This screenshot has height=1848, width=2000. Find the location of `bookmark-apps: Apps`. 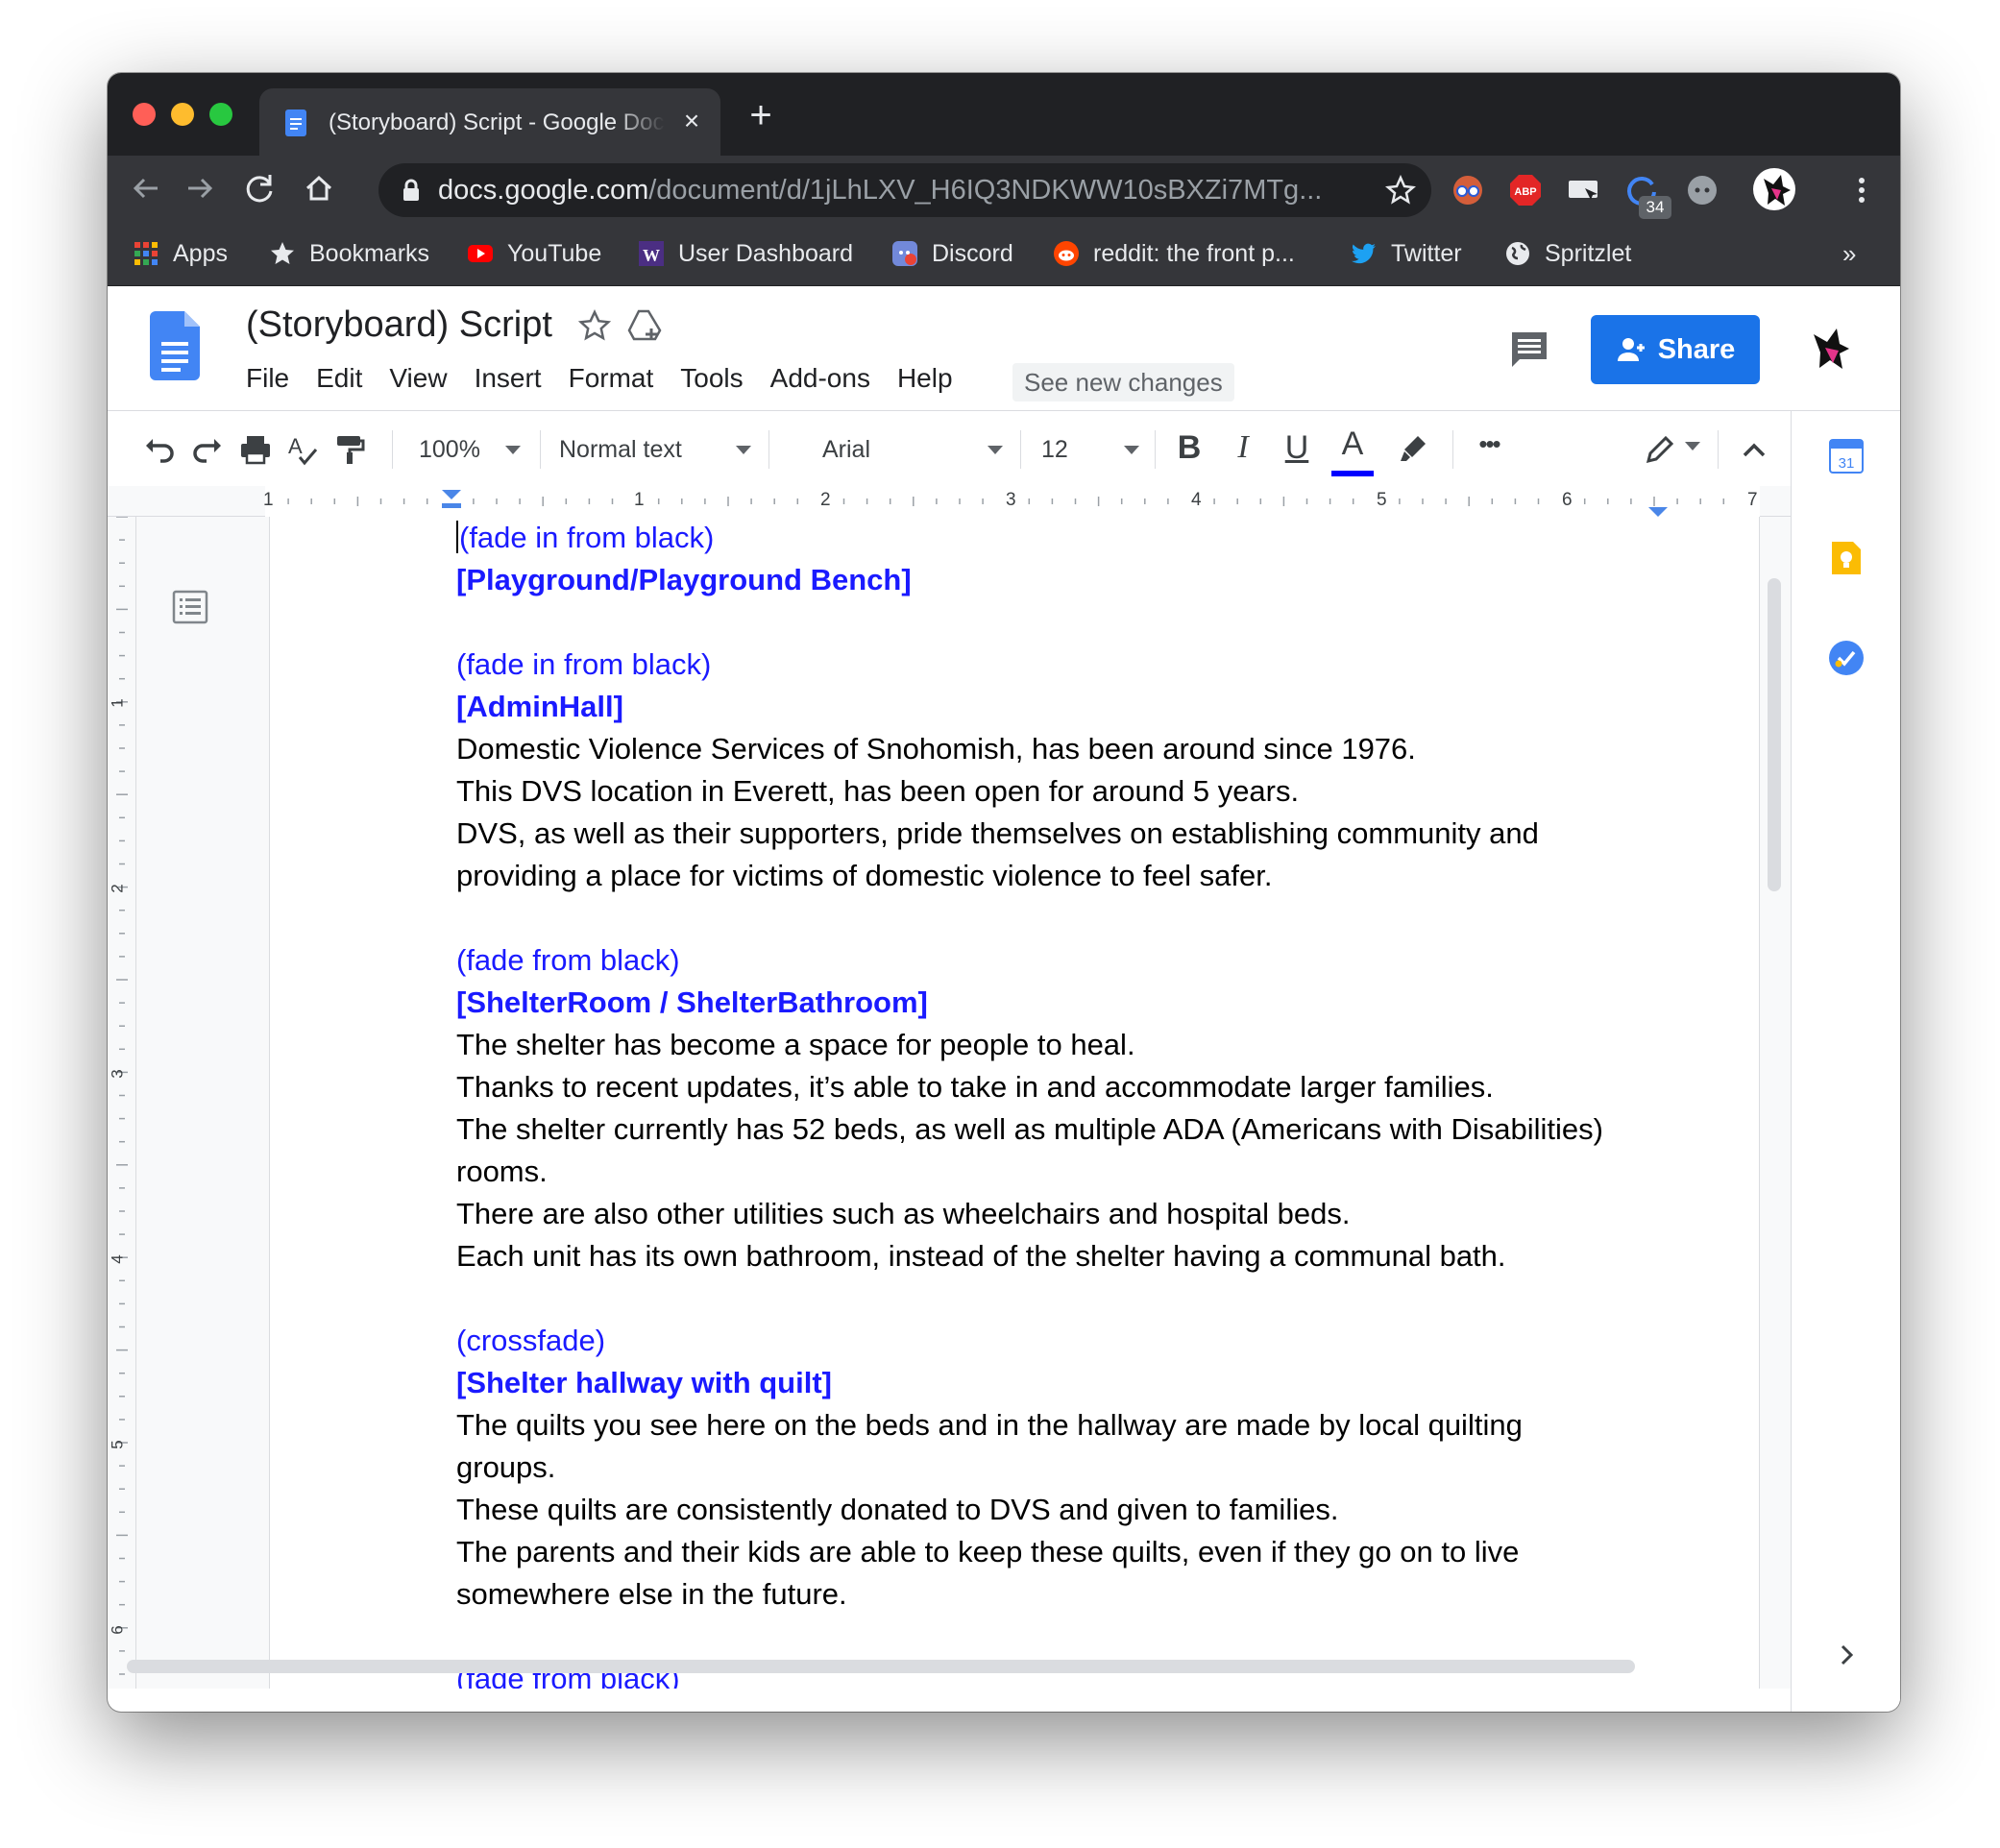

bookmark-apps: Apps is located at coordinates (180, 253).